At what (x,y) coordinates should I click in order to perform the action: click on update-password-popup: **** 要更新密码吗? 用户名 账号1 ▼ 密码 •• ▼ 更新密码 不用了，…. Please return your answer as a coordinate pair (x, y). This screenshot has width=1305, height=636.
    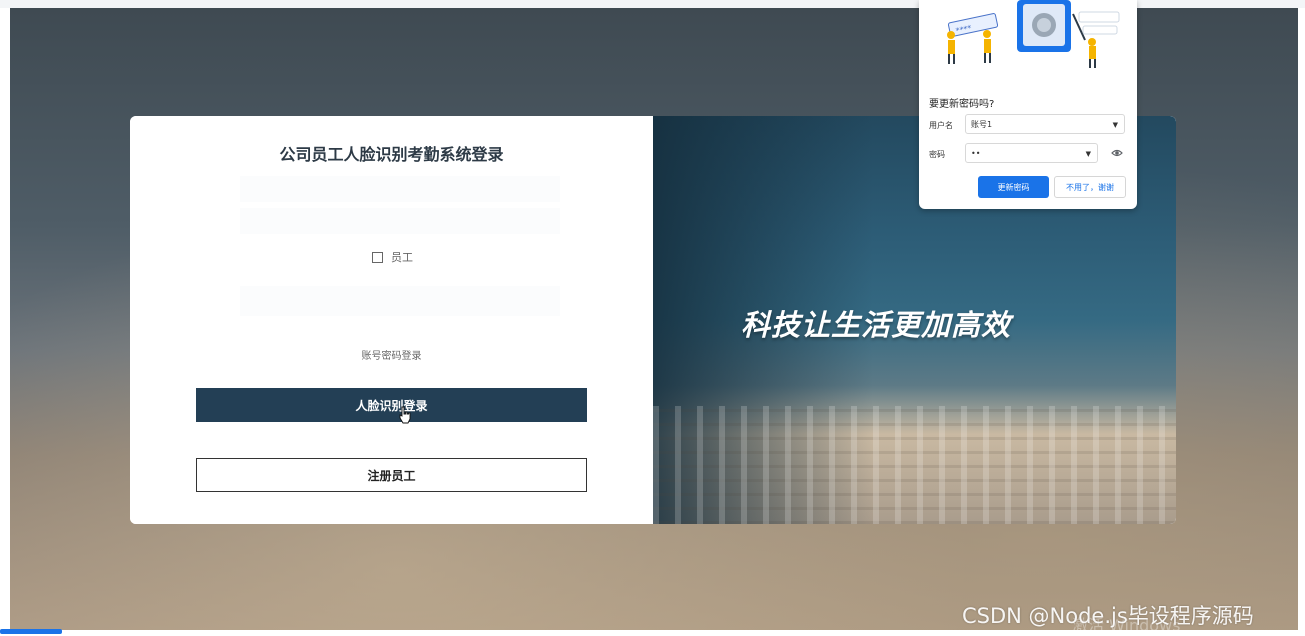
    Looking at the image, I should click on (1028, 104).